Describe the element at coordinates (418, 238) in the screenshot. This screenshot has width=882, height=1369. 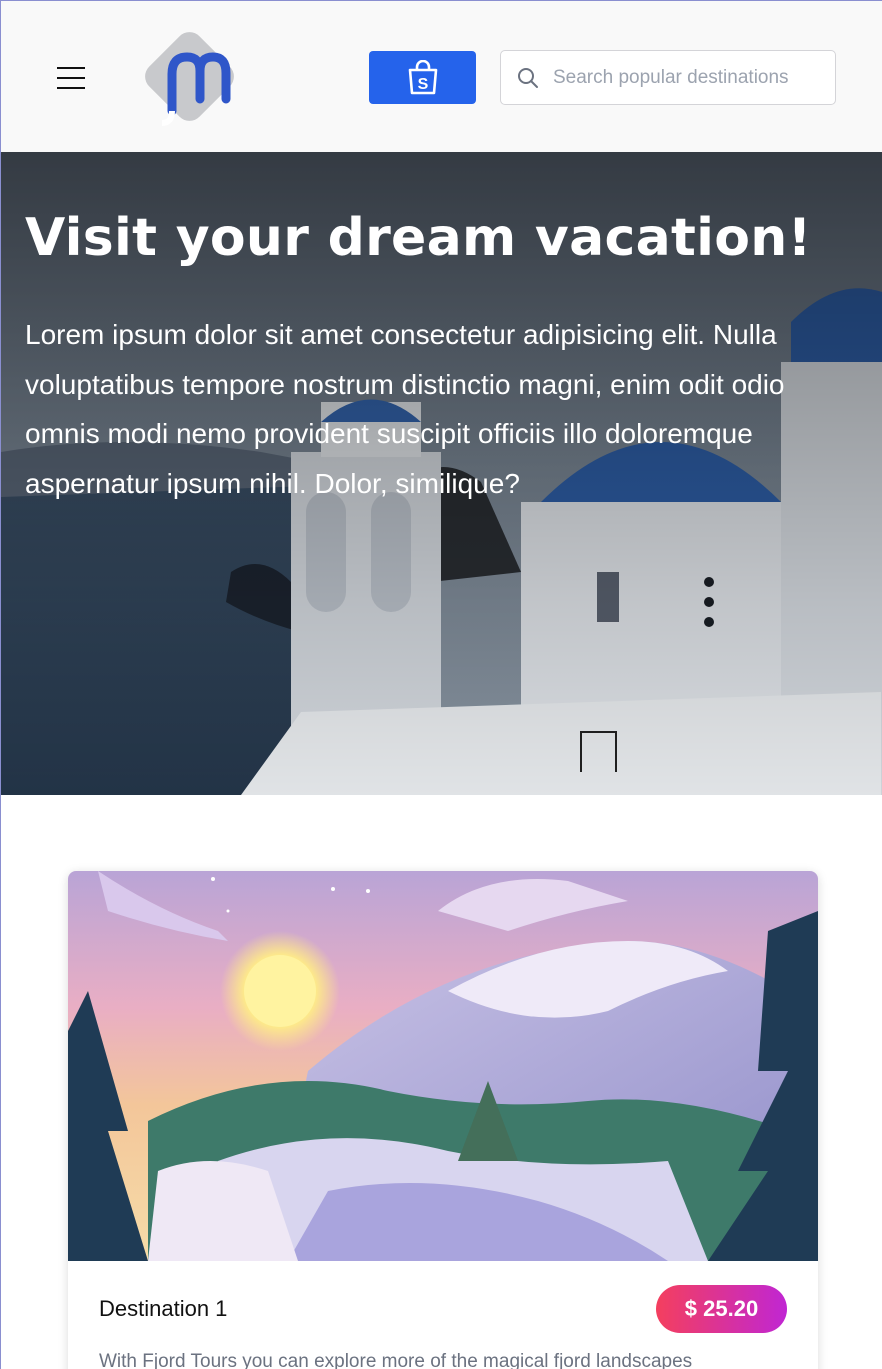
I see `hero-title: Visit your dream vacation!` at that location.